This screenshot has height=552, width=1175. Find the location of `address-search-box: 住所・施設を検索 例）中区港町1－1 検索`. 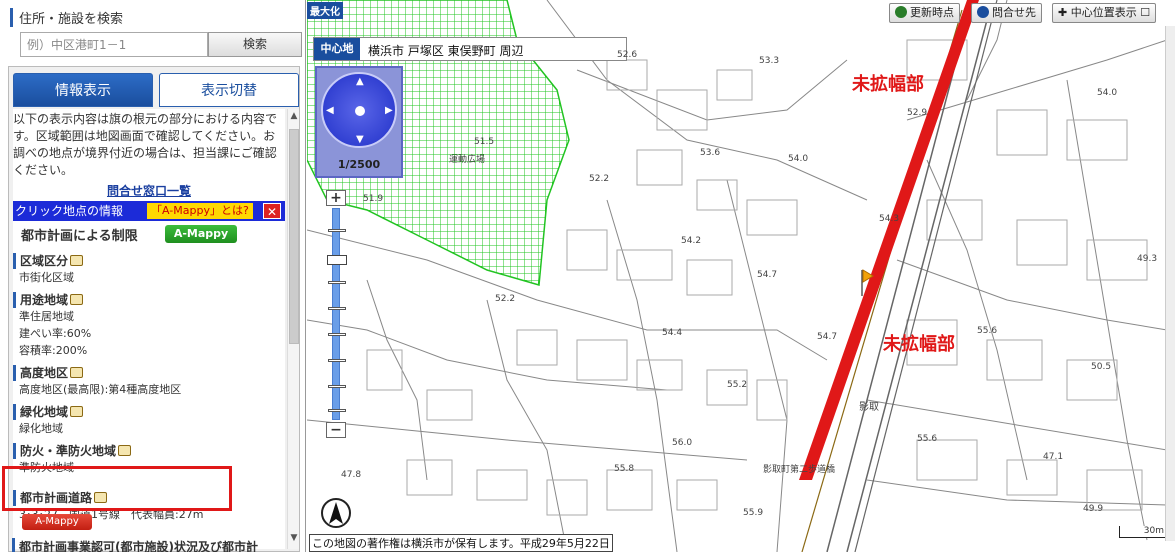

address-search-box: 住所・施設を検索 例）中区港町1－1 検索 is located at coordinates (155, 32).